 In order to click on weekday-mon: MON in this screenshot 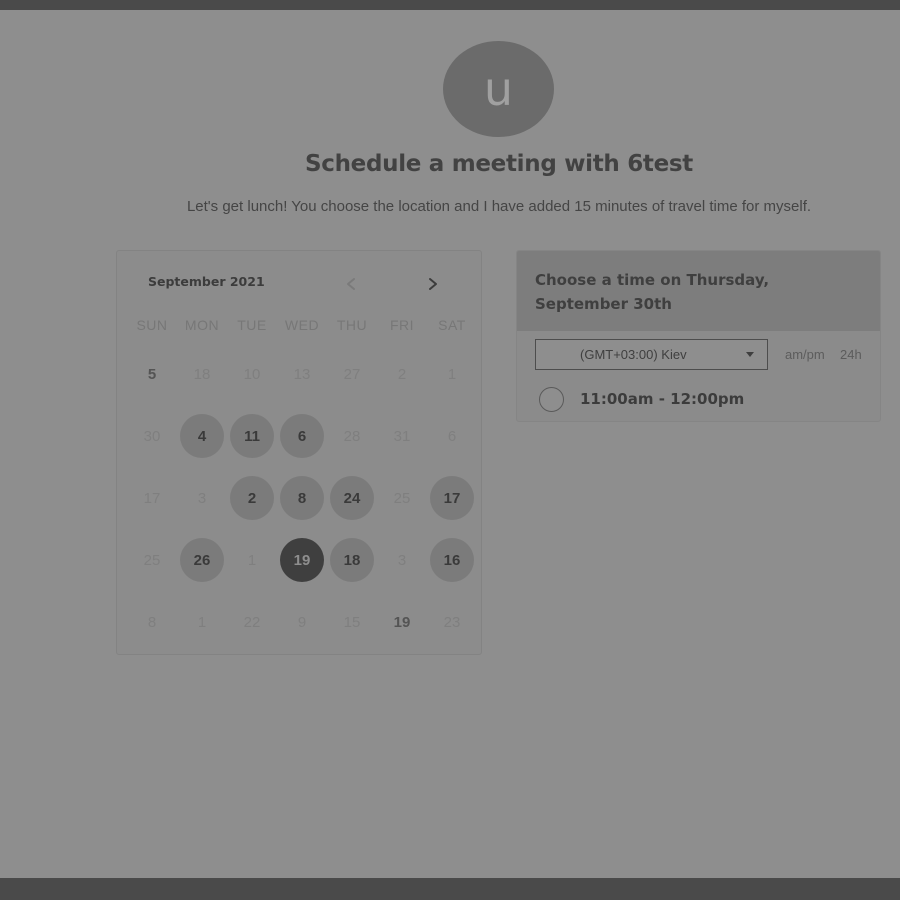, I will do `click(202, 325)`.